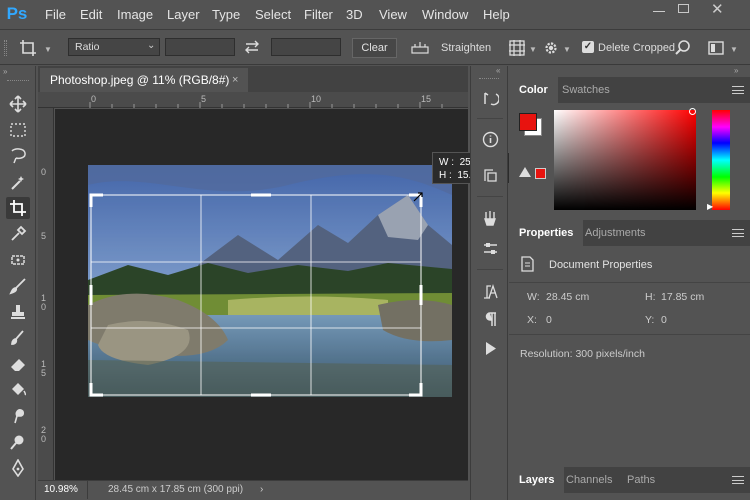  I want to click on ratio-select: Ratio ⌄, so click(114, 47).